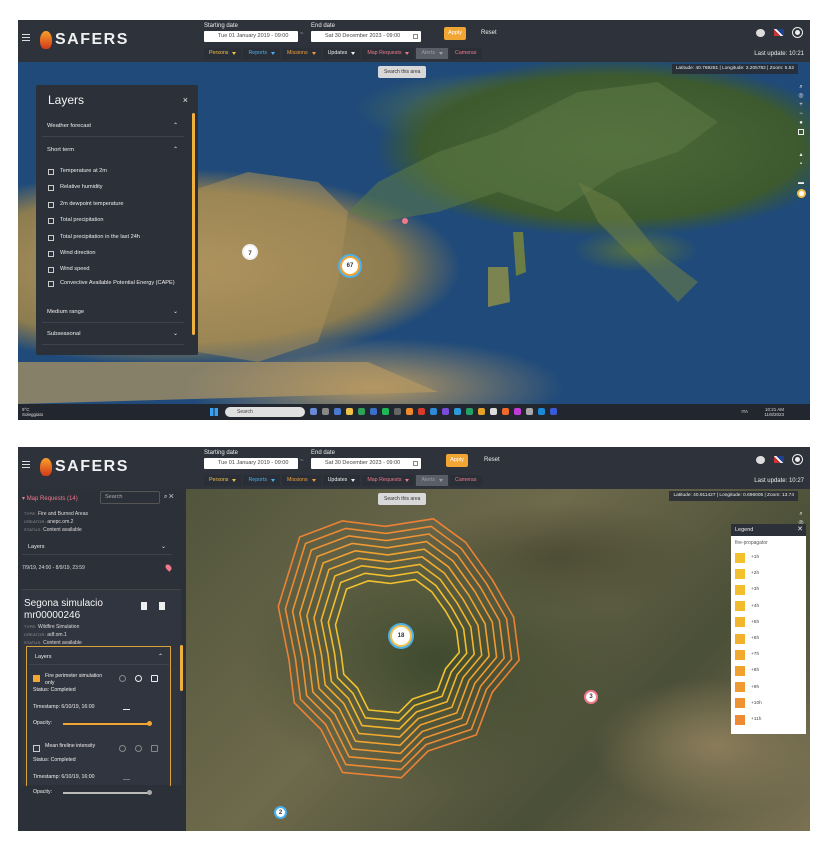 The height and width of the screenshot is (850, 828). Describe the element at coordinates (265, 412) in the screenshot. I see `taskbar-search: Search` at that location.